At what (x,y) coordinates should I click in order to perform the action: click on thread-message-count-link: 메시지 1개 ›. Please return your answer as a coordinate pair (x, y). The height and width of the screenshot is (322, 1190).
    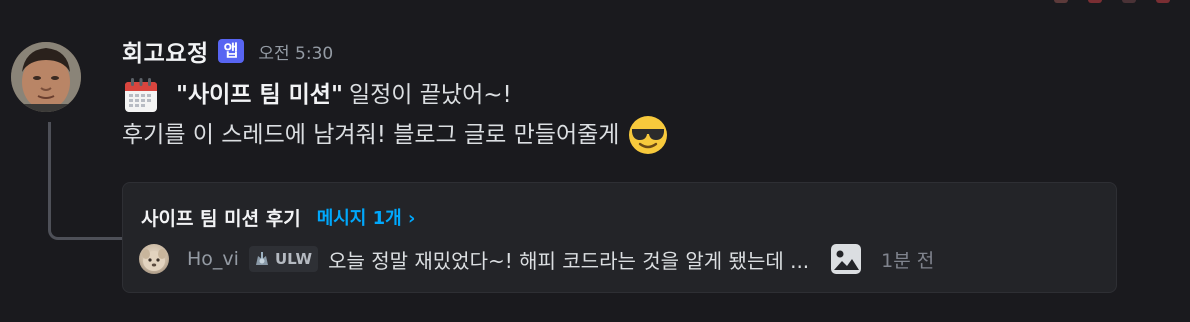
    Looking at the image, I should click on (366, 217).